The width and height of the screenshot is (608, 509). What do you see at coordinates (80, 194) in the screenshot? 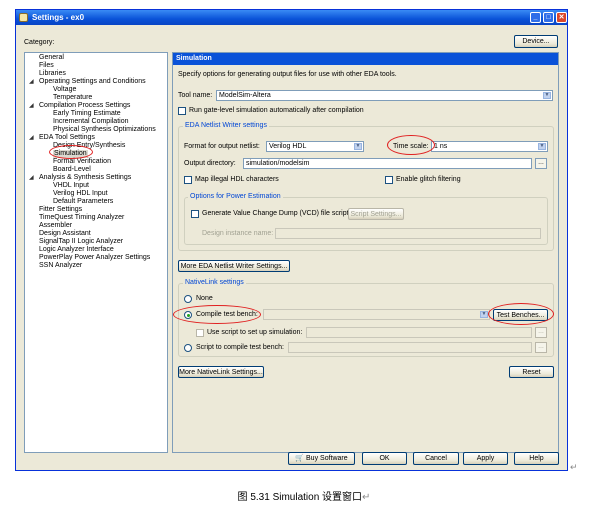
I see `tree-item-verilog-input: Verilog HDL Input` at bounding box center [80, 194].